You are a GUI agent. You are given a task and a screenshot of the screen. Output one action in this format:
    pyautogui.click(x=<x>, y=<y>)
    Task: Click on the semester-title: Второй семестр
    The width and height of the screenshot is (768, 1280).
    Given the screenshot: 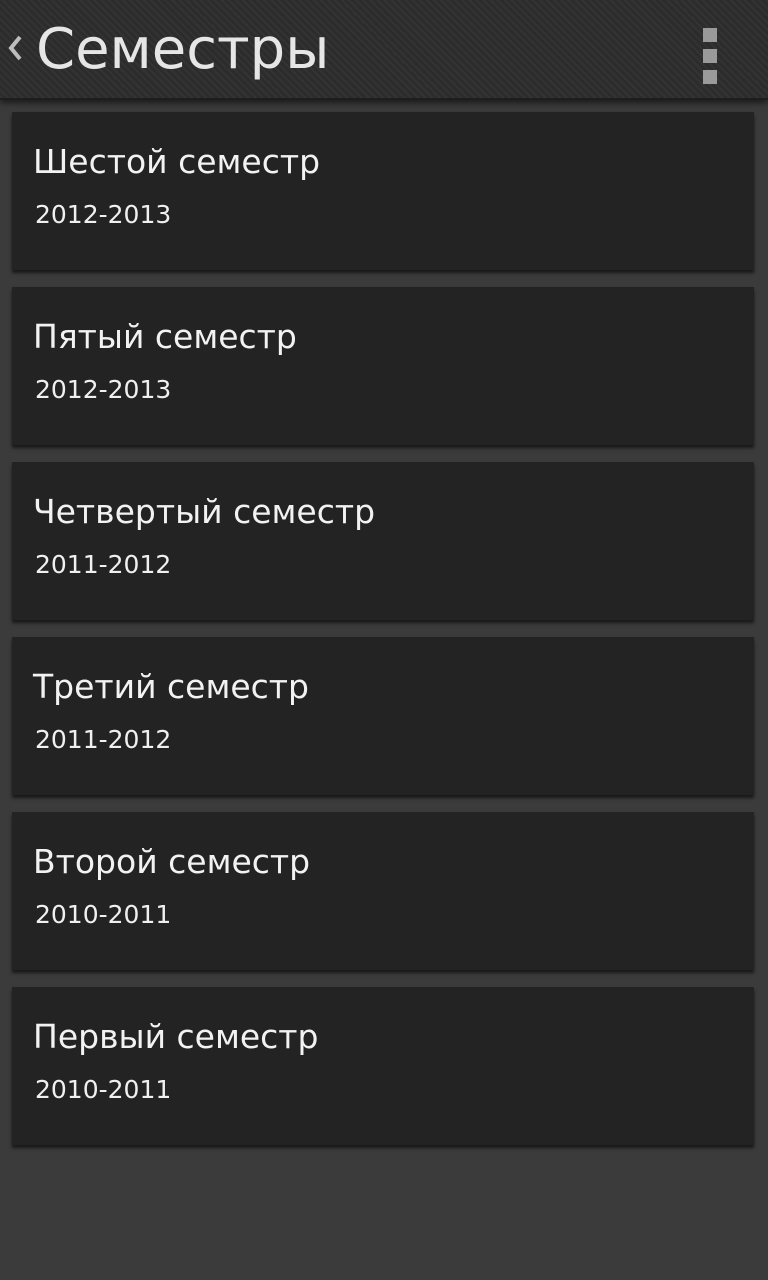 What is the action you would take?
    pyautogui.click(x=172, y=861)
    